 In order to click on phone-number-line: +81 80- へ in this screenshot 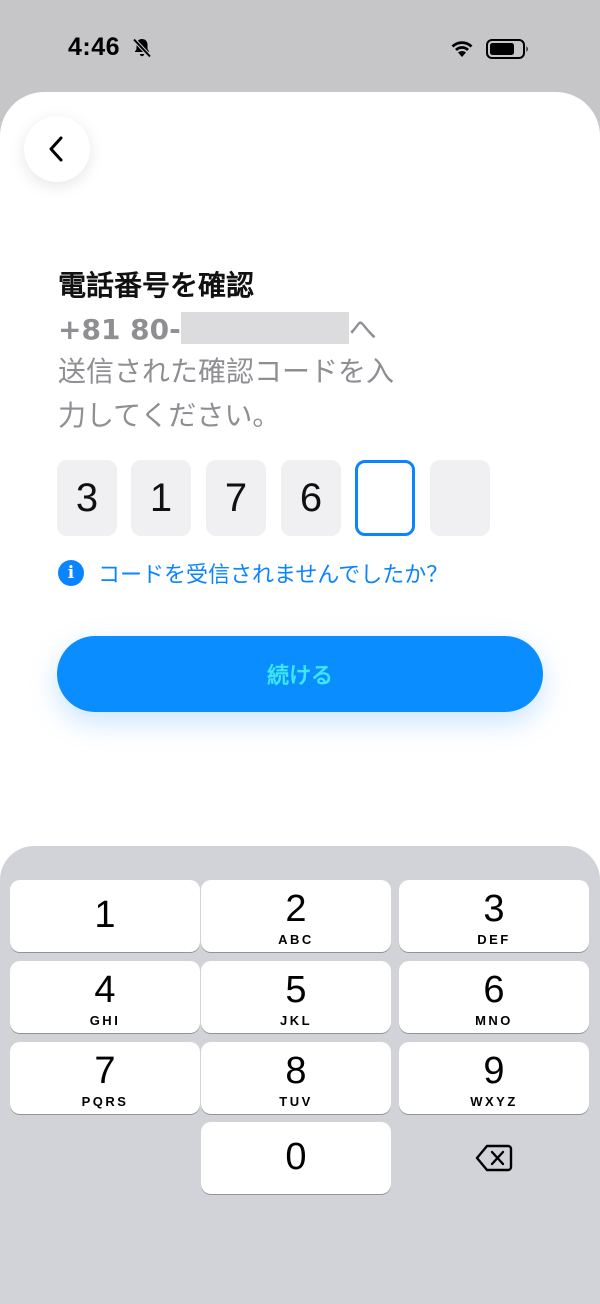, I will do `click(217, 328)`.